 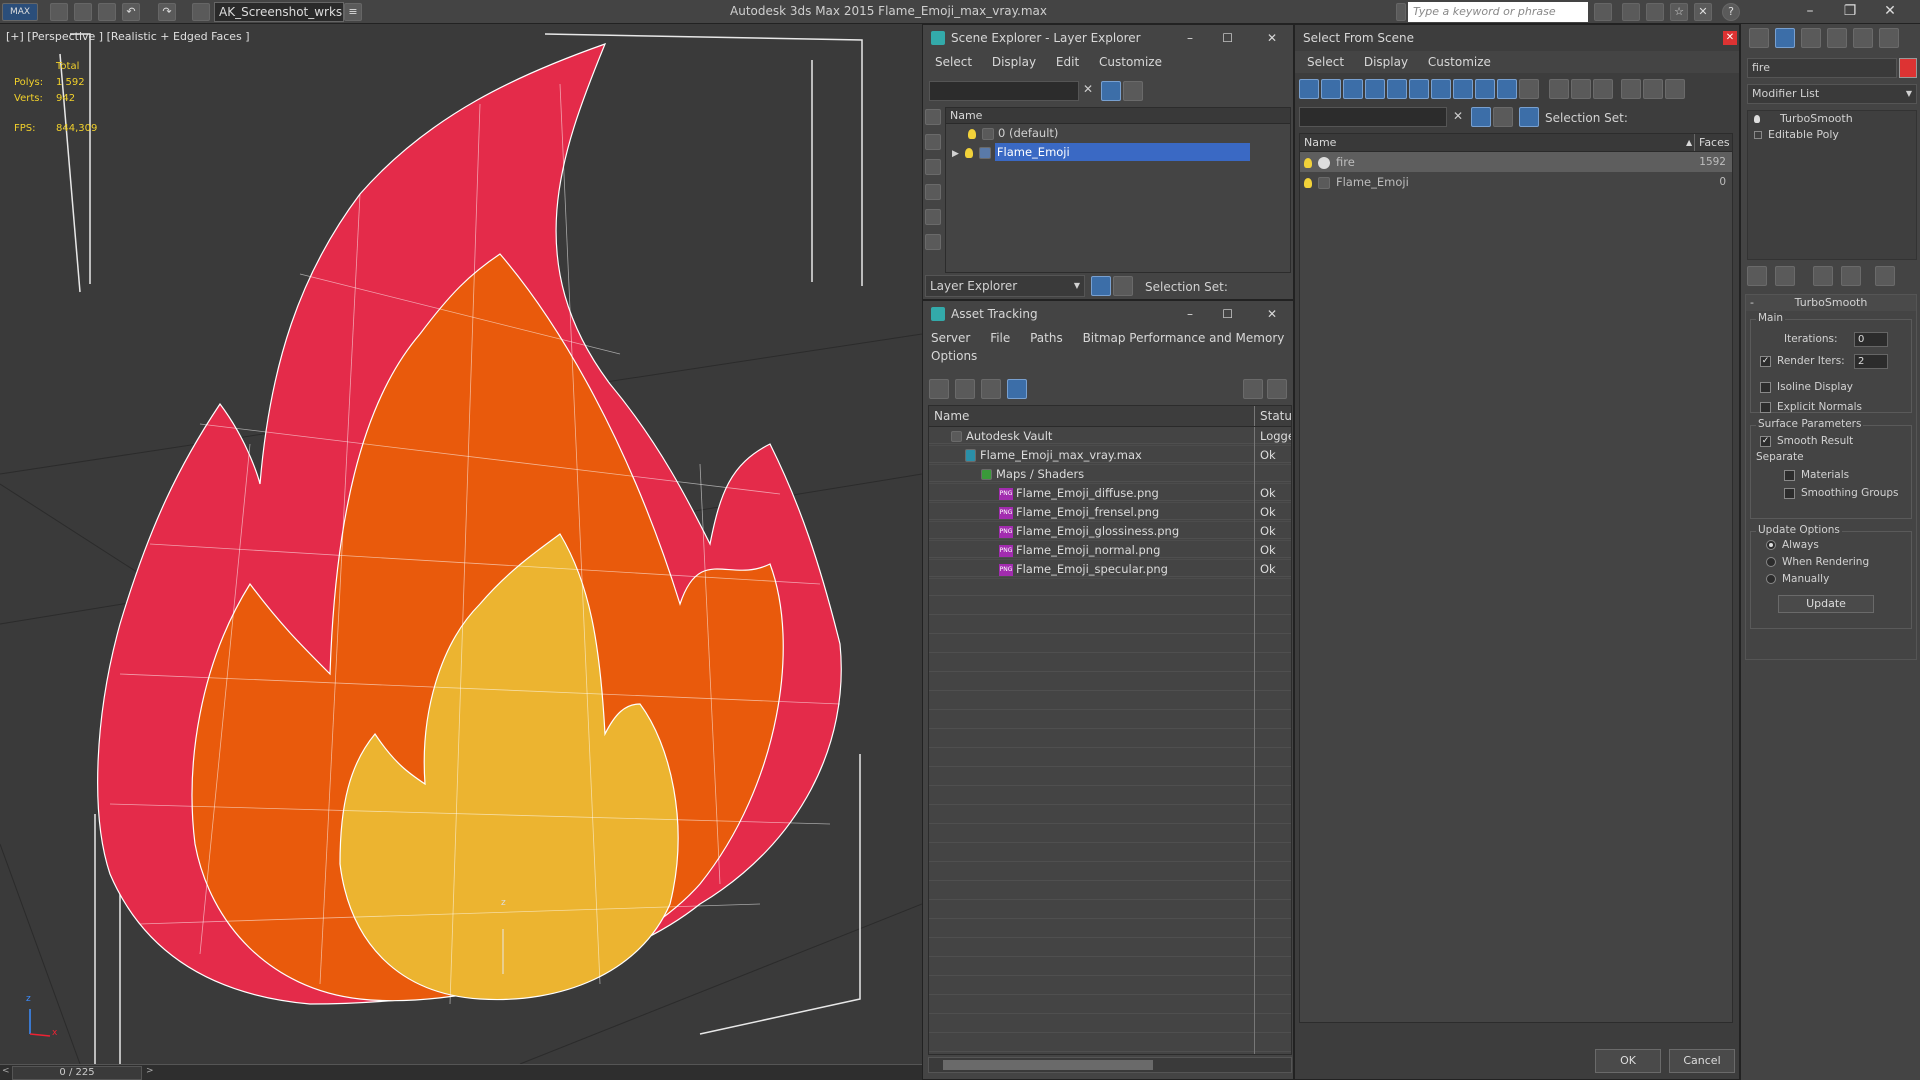 What do you see at coordinates (1046, 338) in the screenshot?
I see `at-menu-paths: Paths` at bounding box center [1046, 338].